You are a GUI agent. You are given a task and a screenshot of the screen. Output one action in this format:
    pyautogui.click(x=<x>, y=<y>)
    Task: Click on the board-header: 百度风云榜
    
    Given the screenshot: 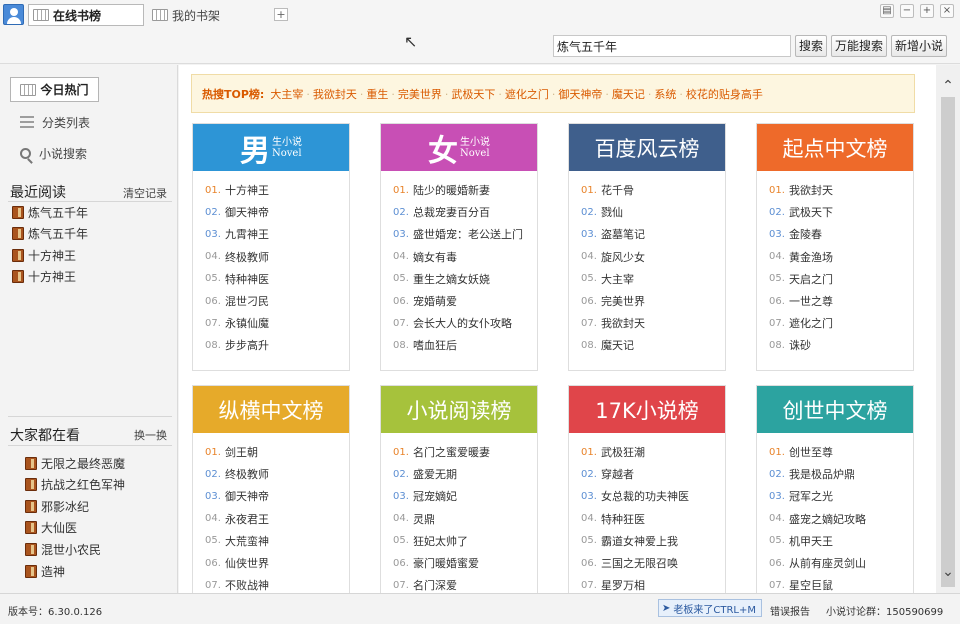 What is the action you would take?
    pyautogui.click(x=647, y=147)
    